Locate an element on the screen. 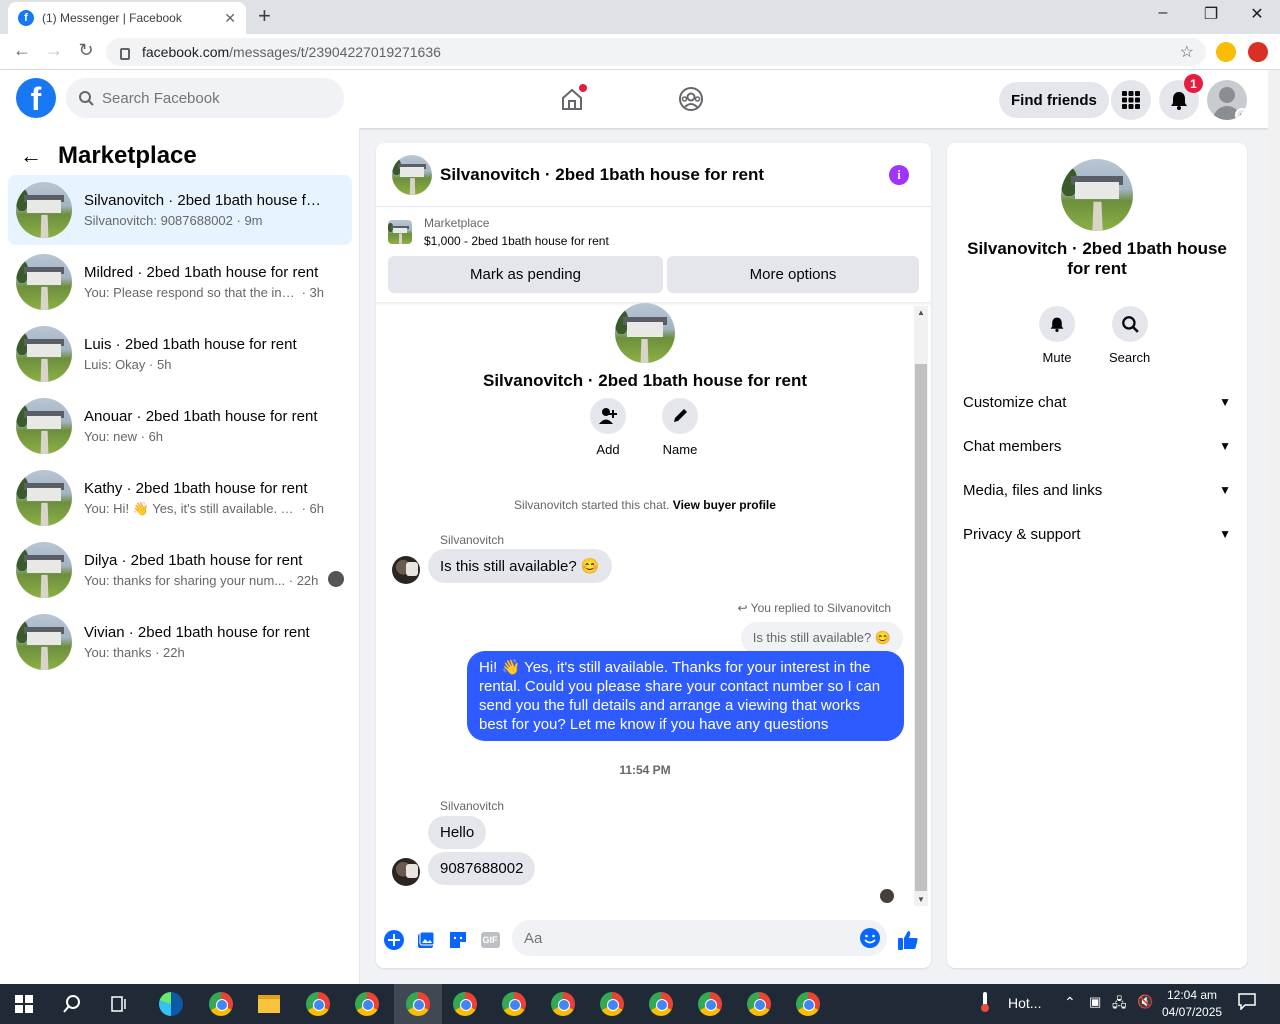 Image resolution: width=1280 pixels, height=1024 pixels. search-action: Search is located at coordinates (1129, 335).